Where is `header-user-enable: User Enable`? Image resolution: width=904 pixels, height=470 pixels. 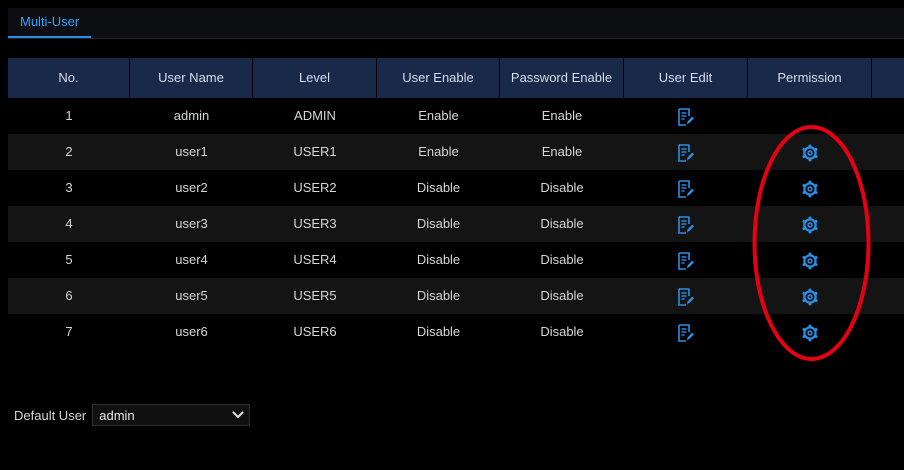 header-user-enable: User Enable is located at coordinates (438, 78).